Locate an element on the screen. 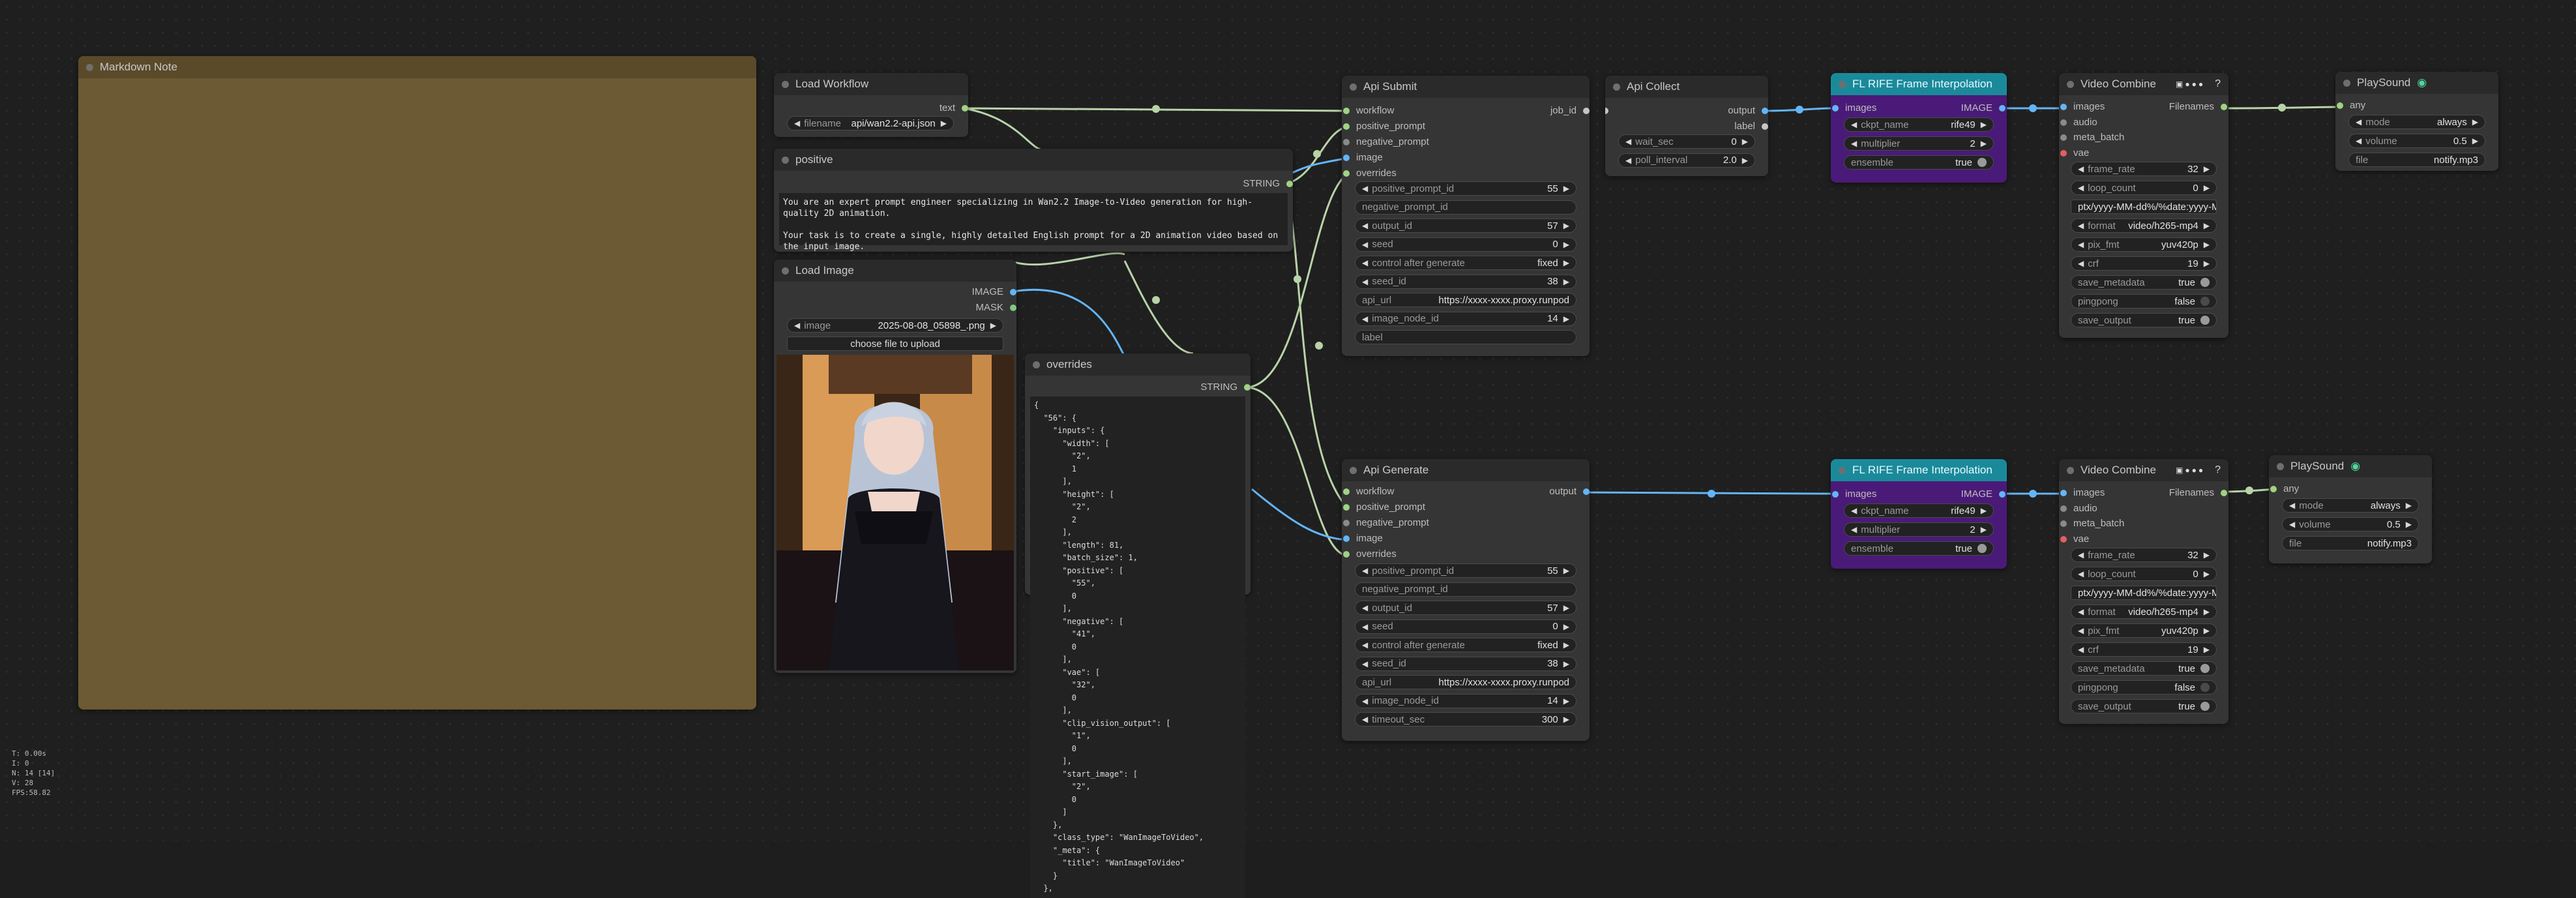 This screenshot has width=2576, height=898. input-overrides: overrides is located at coordinates (1370, 554).